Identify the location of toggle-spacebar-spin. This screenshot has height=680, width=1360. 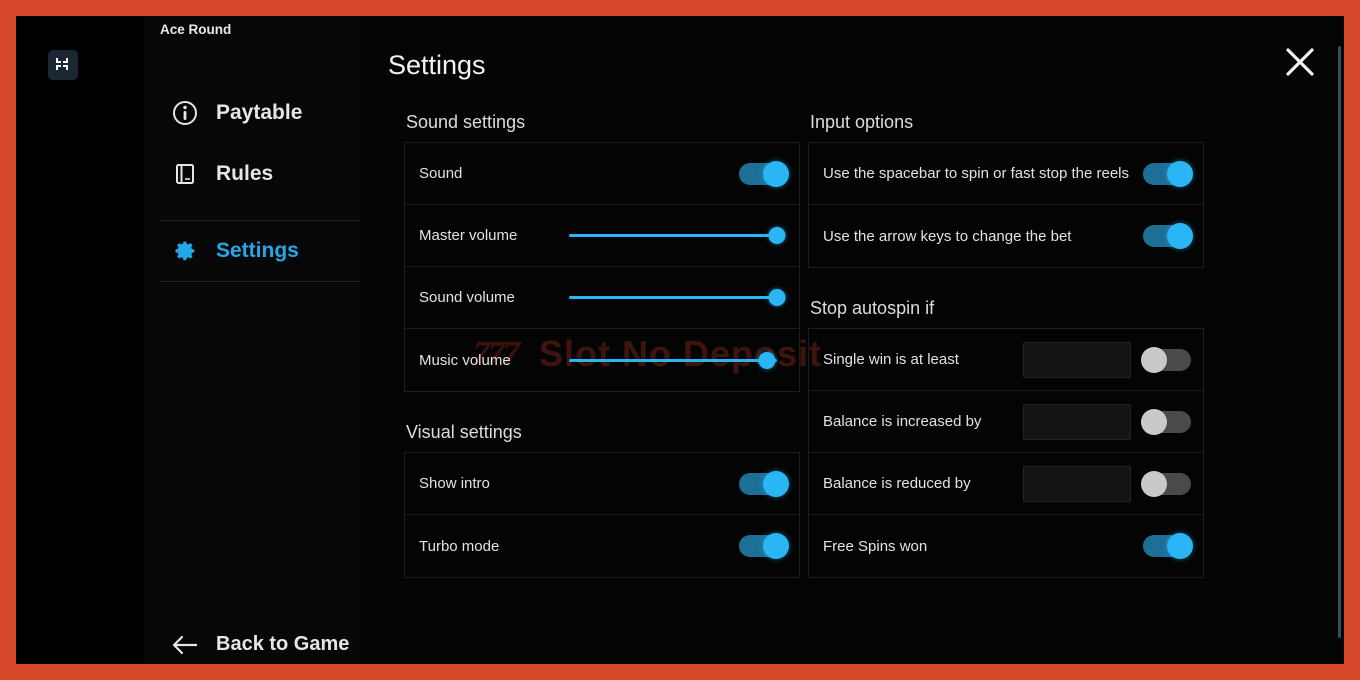
(1168, 173).